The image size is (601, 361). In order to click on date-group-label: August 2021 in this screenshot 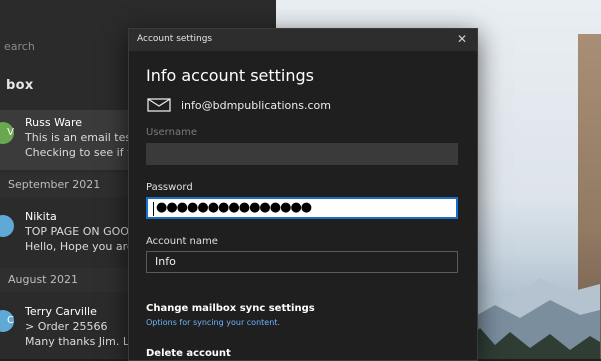, I will do `click(43, 279)`.